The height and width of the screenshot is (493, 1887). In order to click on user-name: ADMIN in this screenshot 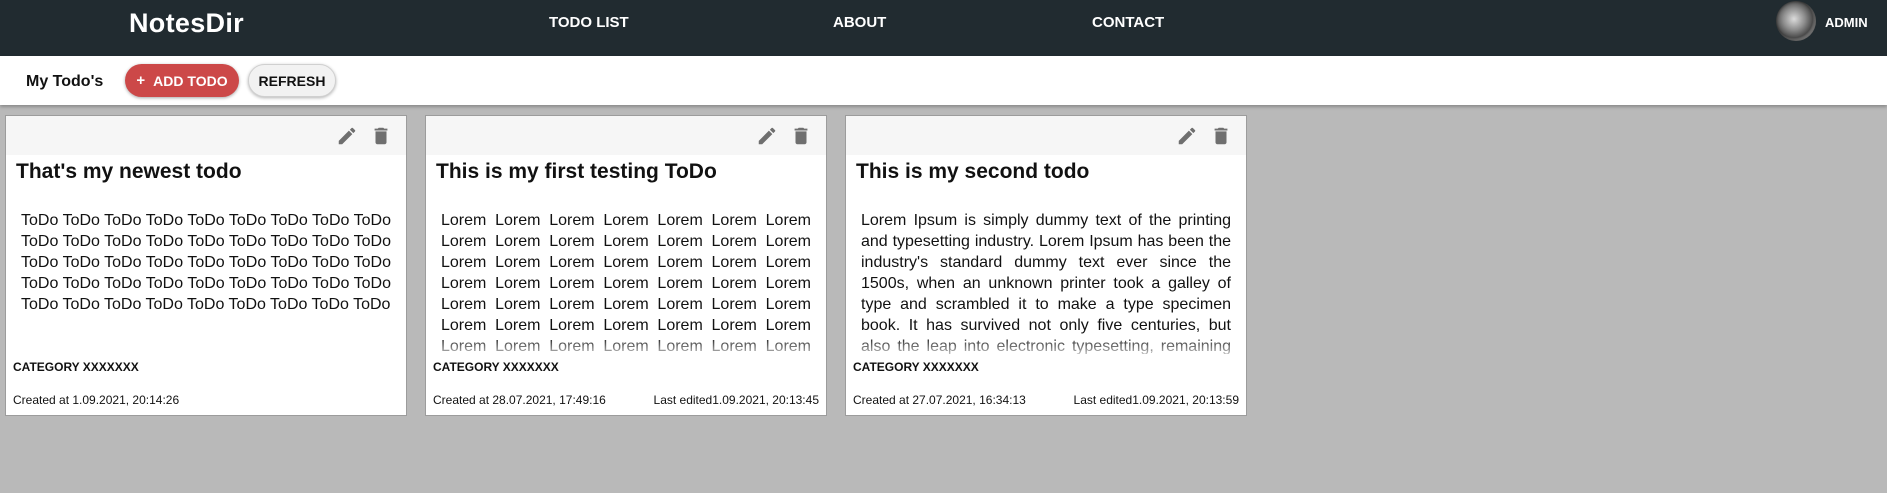, I will do `click(1846, 22)`.